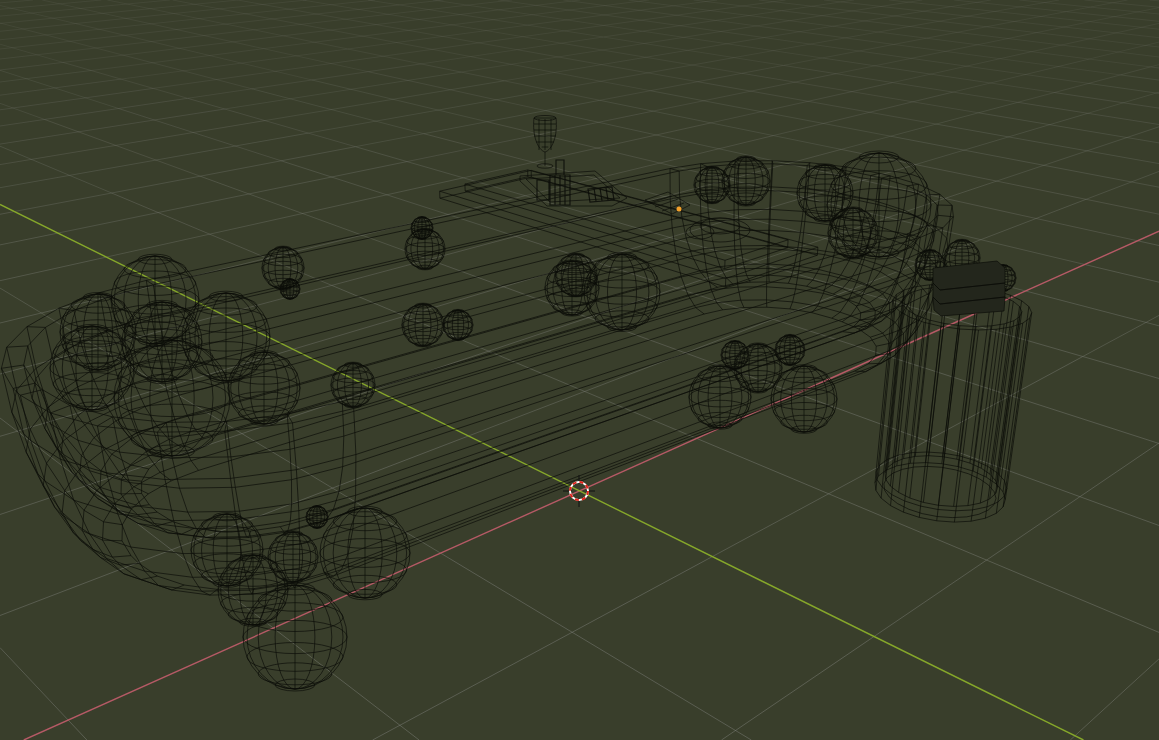  I want to click on wine-glass-wireframe, so click(545, 142).